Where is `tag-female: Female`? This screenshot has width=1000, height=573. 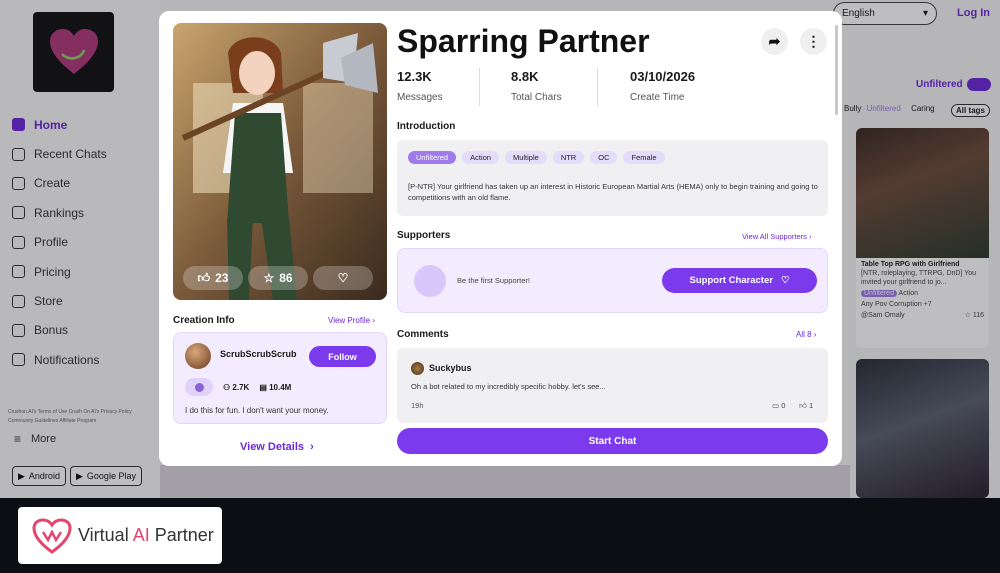 tag-female: Female is located at coordinates (644, 157).